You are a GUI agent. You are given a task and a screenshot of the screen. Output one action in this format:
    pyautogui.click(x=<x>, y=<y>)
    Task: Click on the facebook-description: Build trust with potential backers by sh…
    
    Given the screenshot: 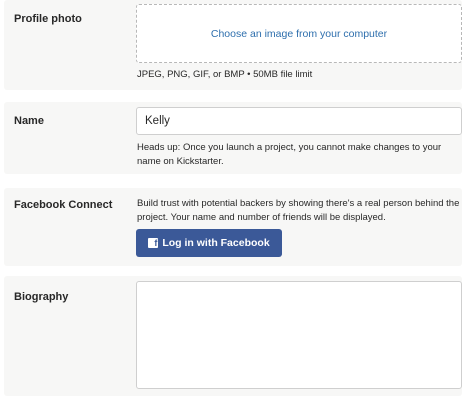 What is the action you would take?
    pyautogui.click(x=298, y=210)
    